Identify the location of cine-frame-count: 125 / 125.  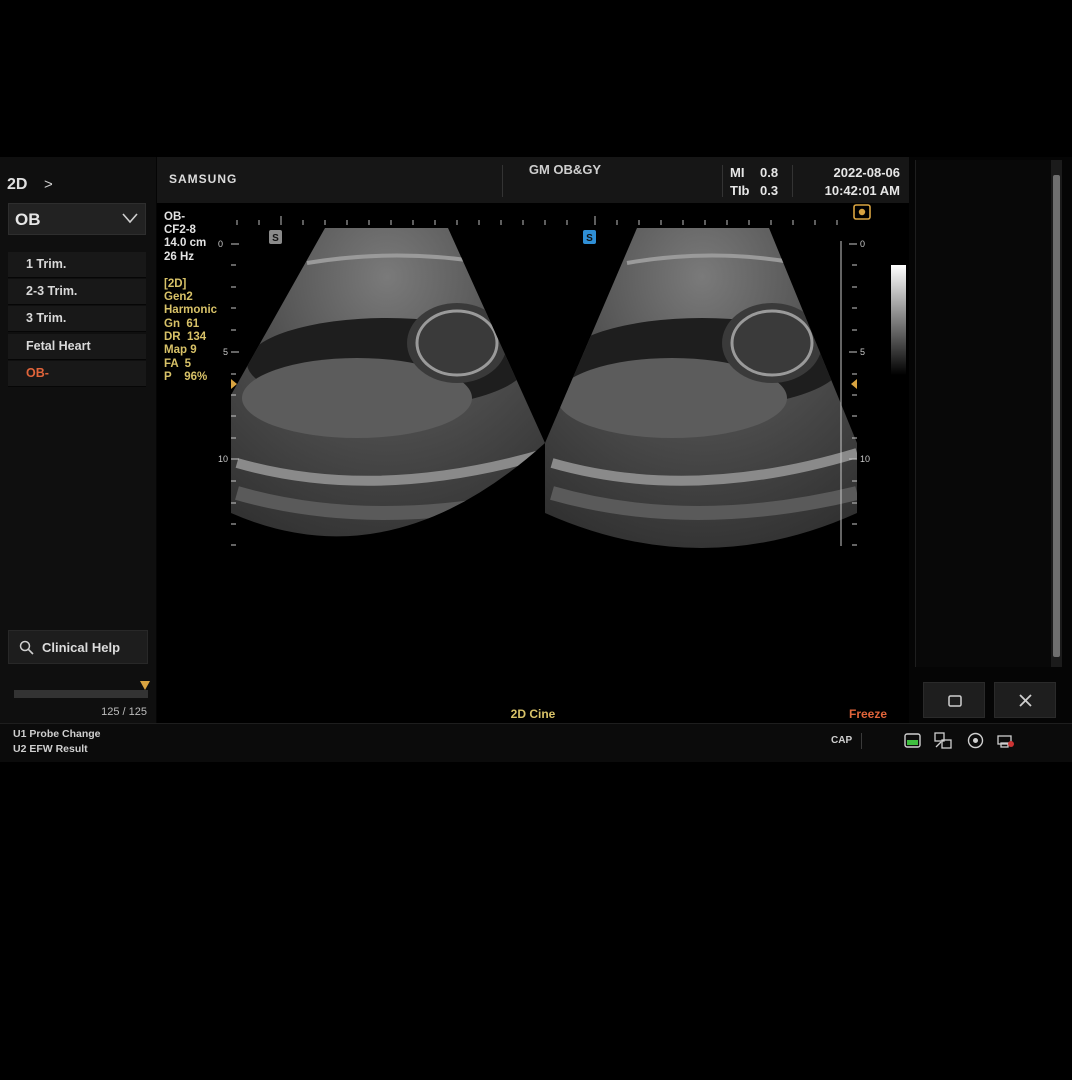
(124, 712).